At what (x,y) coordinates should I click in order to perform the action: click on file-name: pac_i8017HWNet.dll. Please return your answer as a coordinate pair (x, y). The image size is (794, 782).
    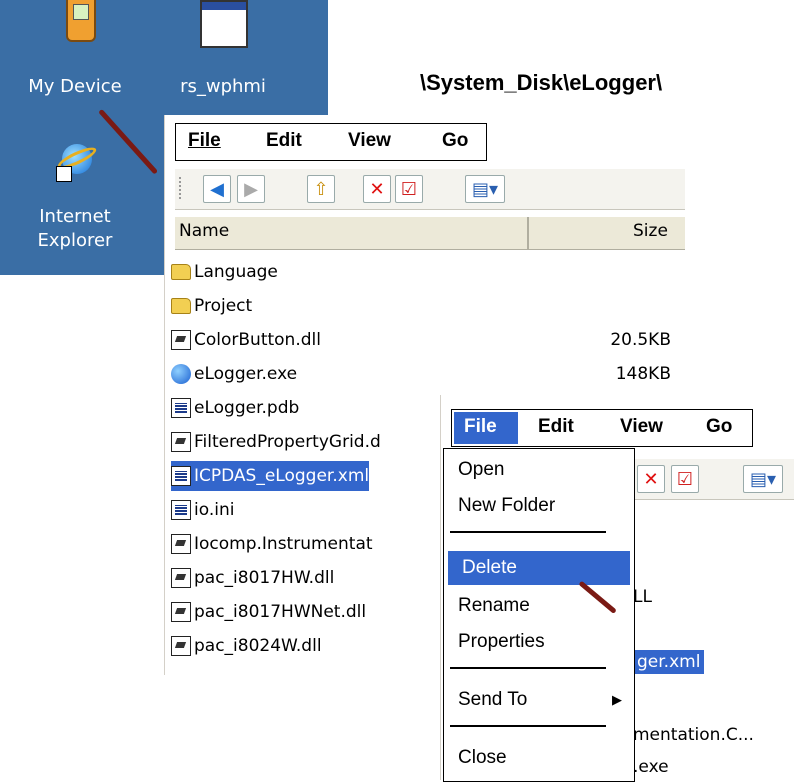
    Looking at the image, I should click on (280, 612).